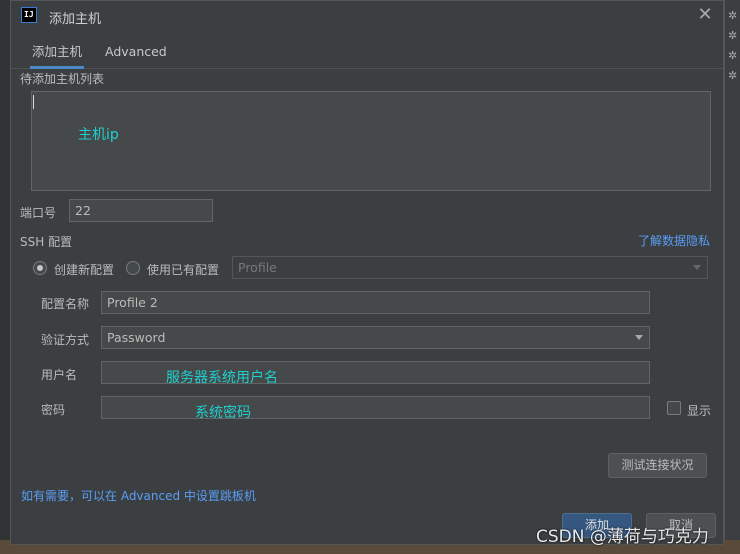 The image size is (740, 554). I want to click on radio-use-existing-label: 使用已有配置, so click(183, 269).